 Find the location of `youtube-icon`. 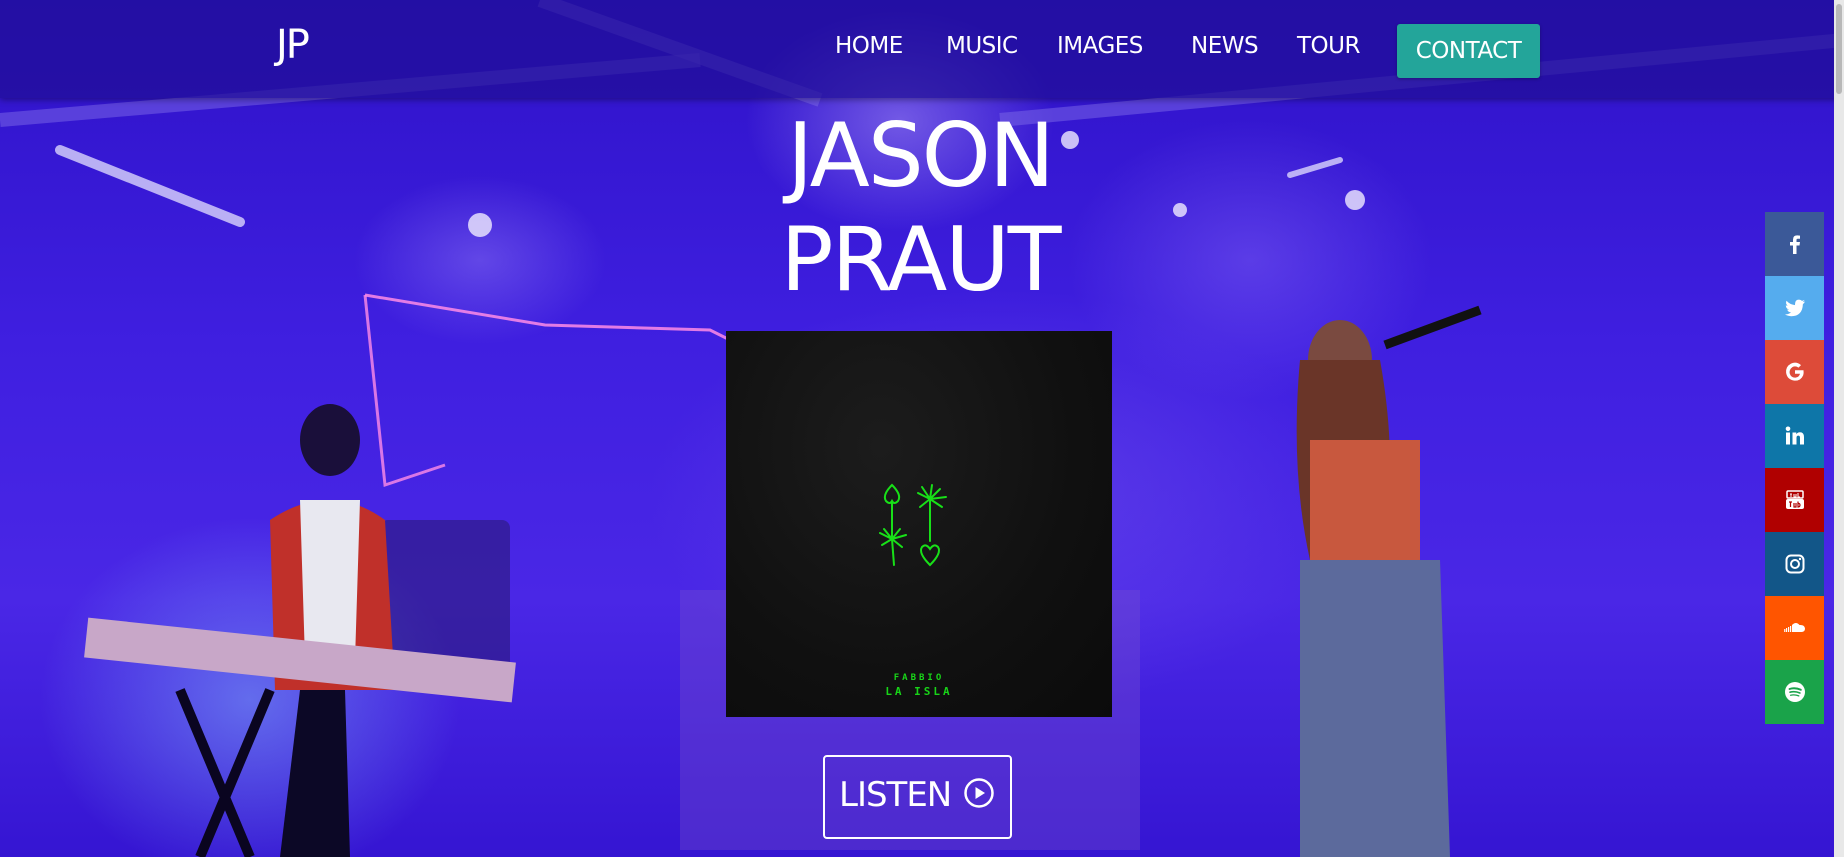

youtube-icon is located at coordinates (1794, 499).